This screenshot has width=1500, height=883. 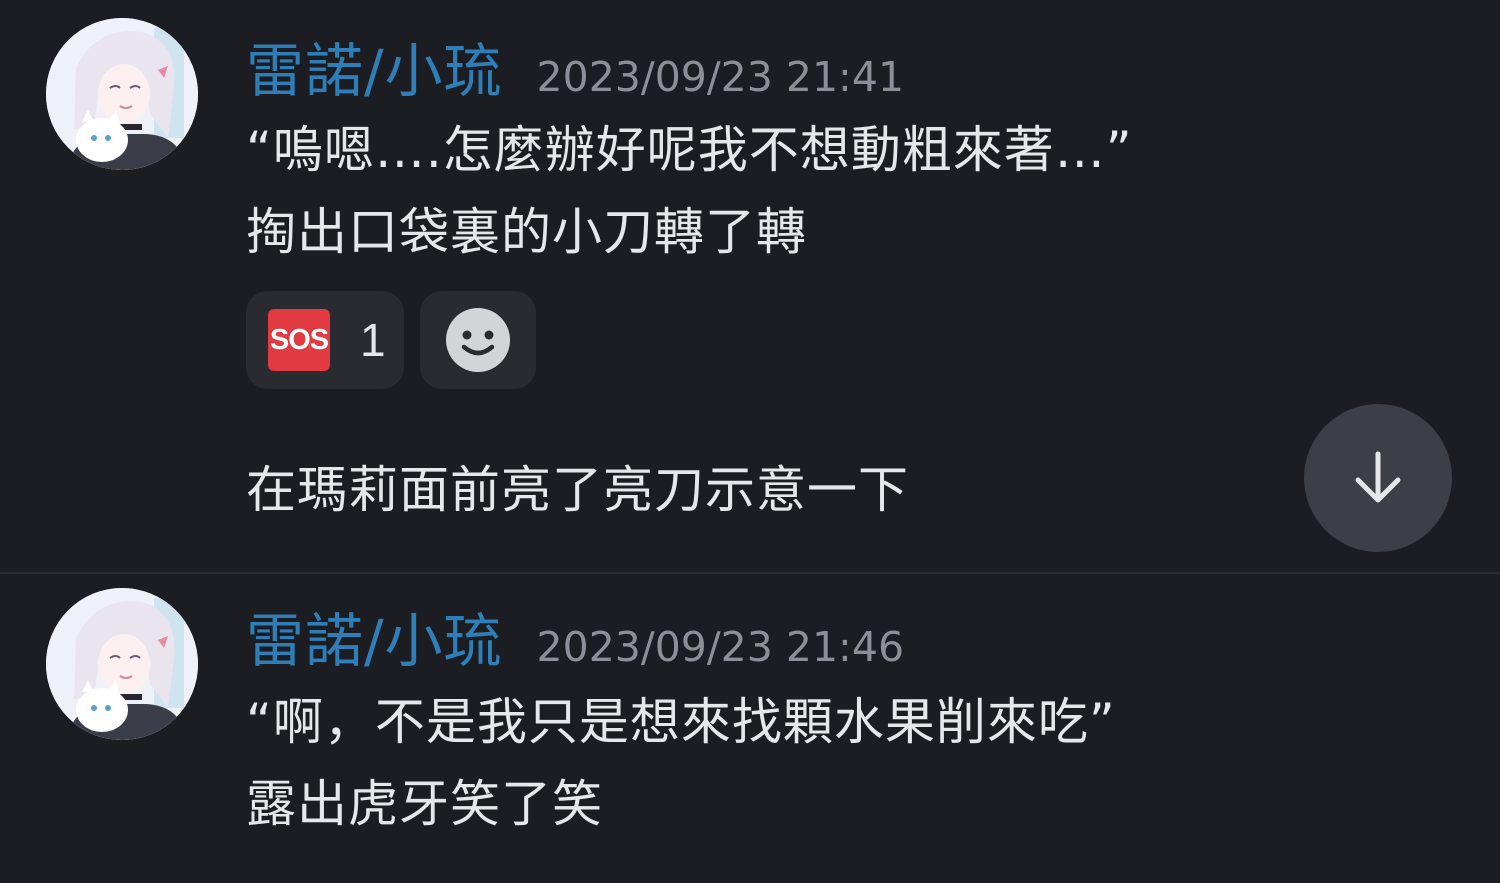 What do you see at coordinates (424, 804) in the screenshot?
I see `message-text: 露出虎牙笑了笑` at bounding box center [424, 804].